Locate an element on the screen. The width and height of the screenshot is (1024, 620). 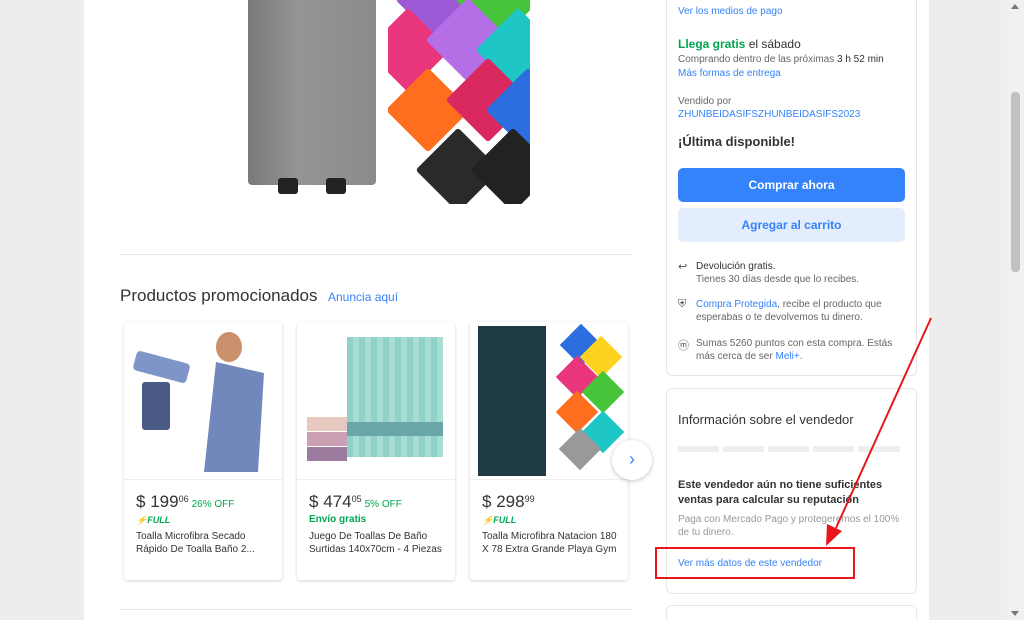
payment-methods-link: Ver los medios de pago is located at coordinates (730, 11).